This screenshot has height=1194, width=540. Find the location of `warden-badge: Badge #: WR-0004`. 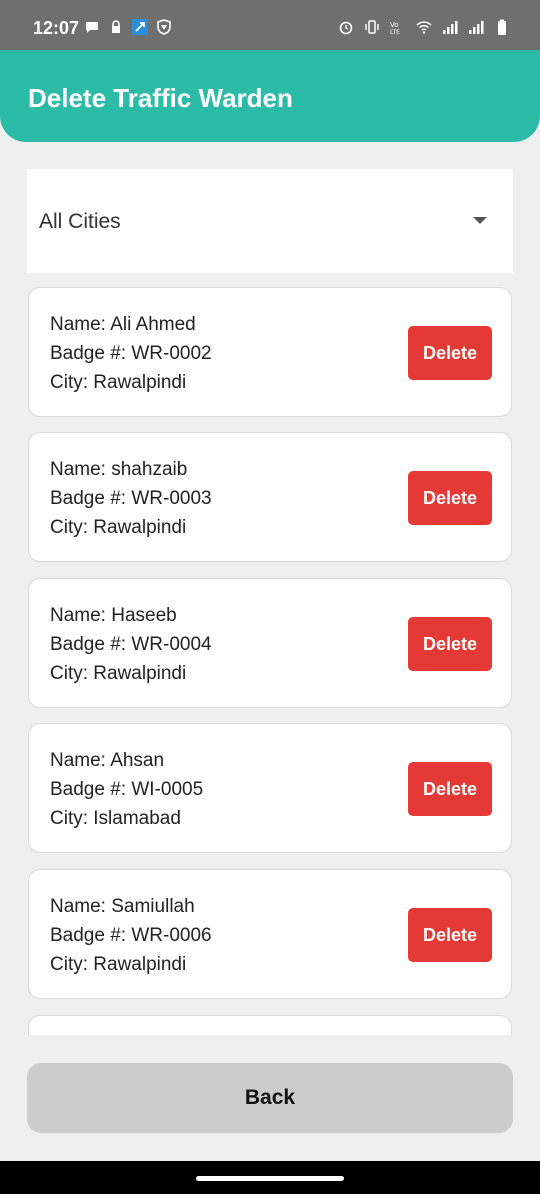

warden-badge: Badge #: WR-0004 is located at coordinates (131, 644).